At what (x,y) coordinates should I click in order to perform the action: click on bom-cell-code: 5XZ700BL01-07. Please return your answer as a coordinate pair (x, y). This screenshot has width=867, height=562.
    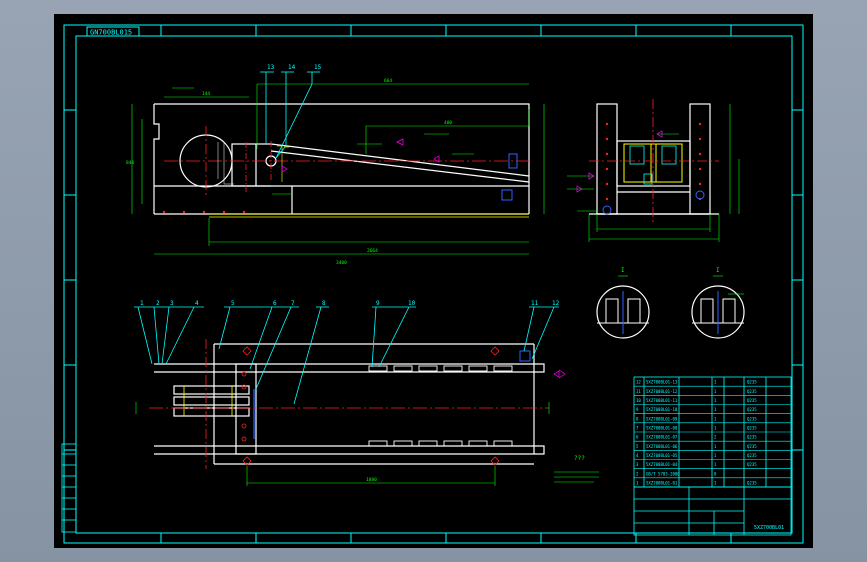
    Looking at the image, I should click on (662, 437).